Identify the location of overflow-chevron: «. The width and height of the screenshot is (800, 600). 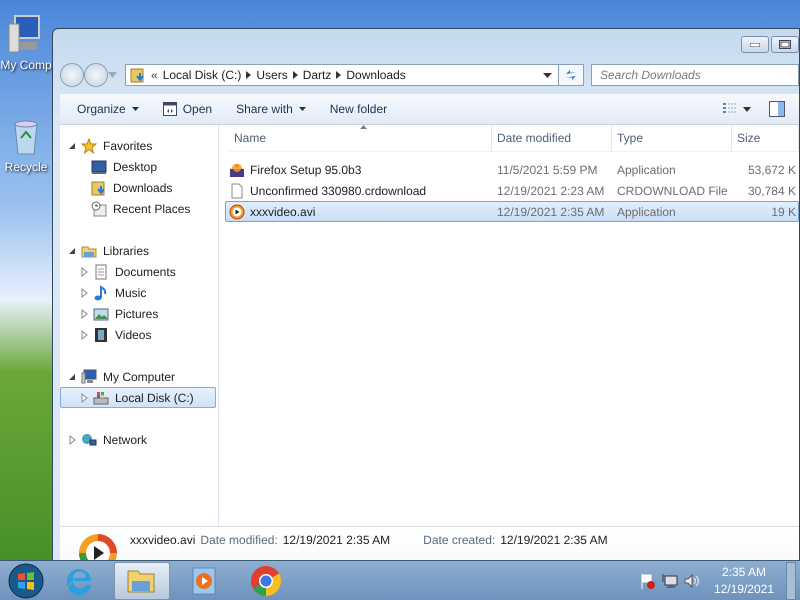
(154, 75).